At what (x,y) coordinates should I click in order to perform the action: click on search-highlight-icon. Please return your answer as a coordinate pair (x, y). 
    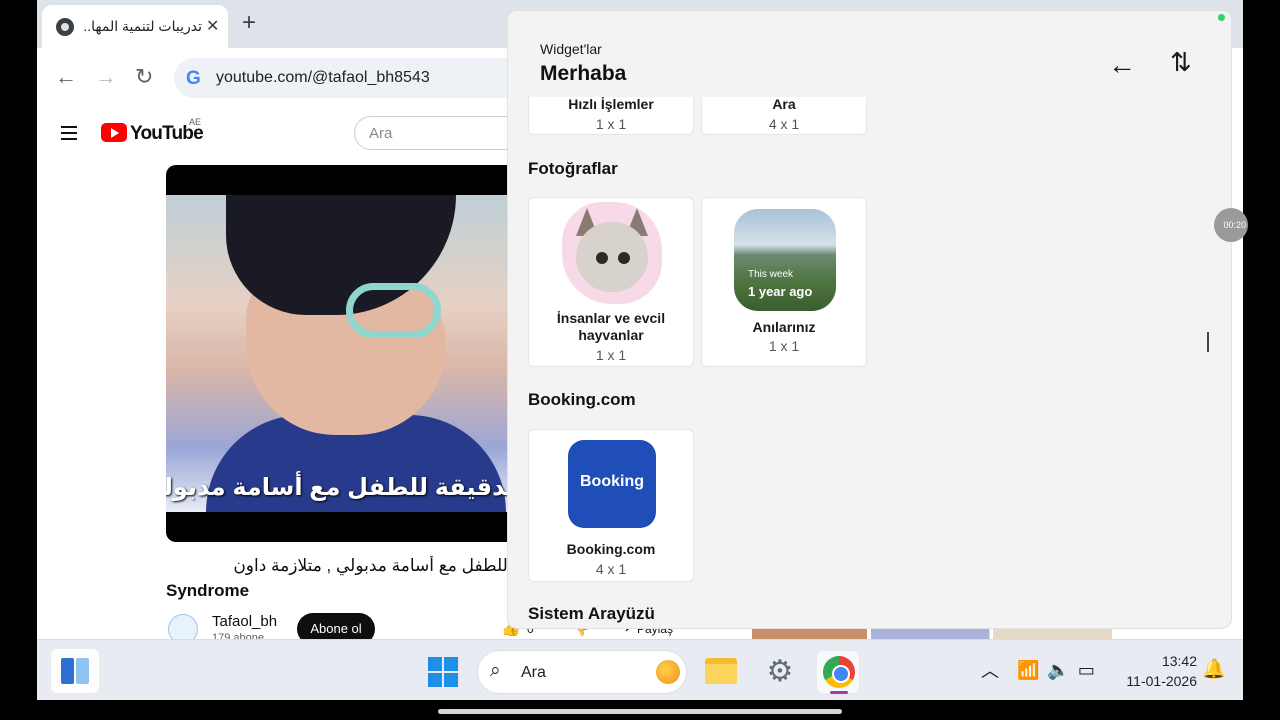
    Looking at the image, I should click on (668, 672).